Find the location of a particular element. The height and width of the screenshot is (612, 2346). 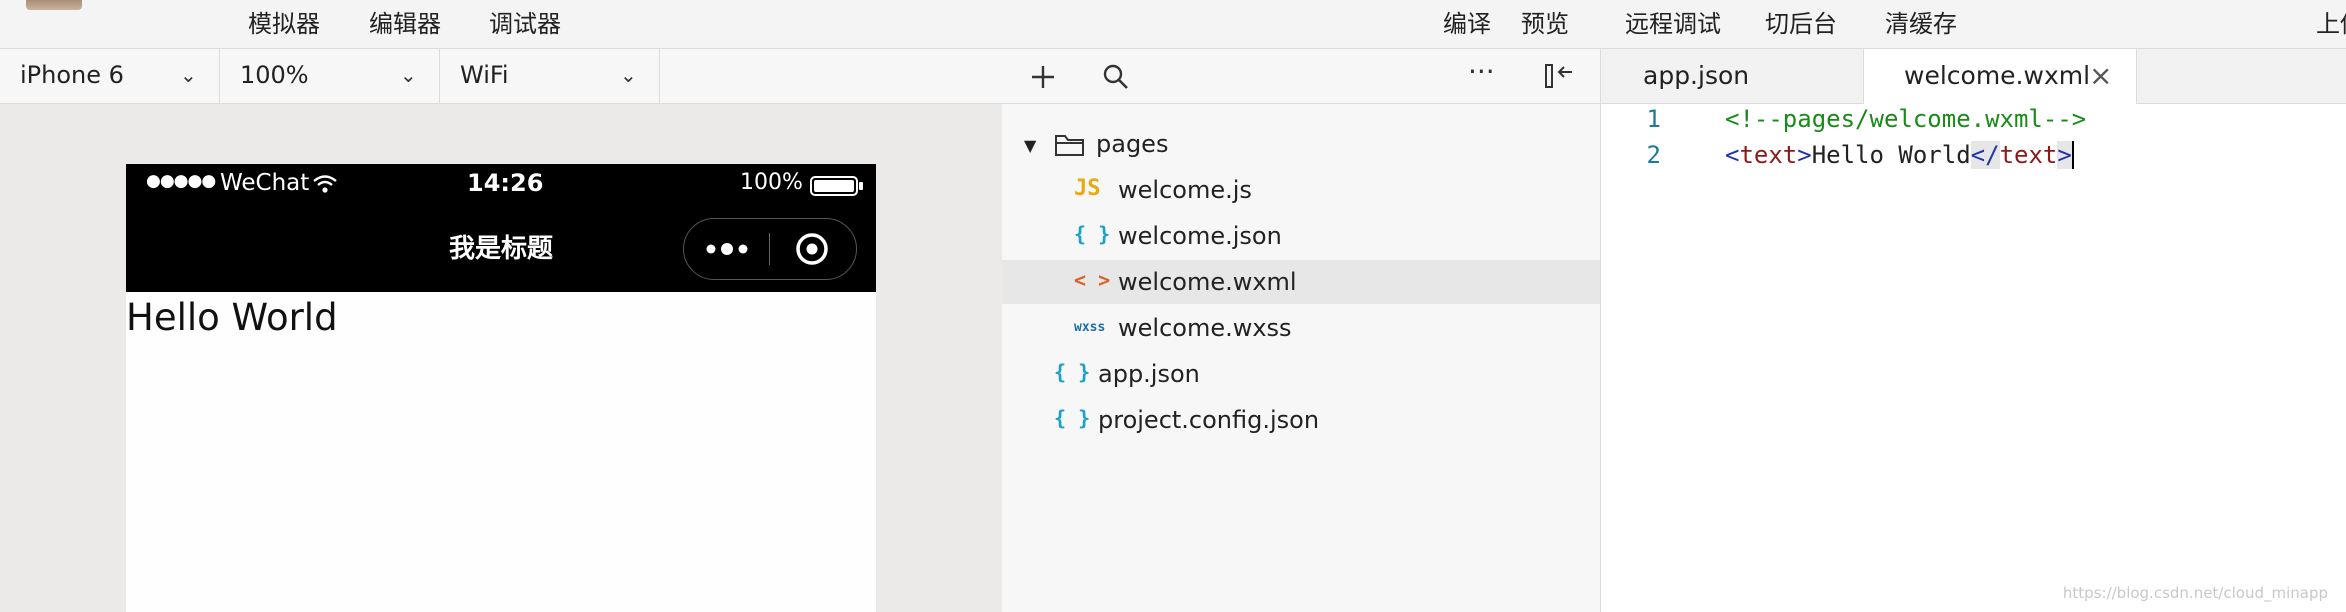

close-icon: × is located at coordinates (2100, 75).